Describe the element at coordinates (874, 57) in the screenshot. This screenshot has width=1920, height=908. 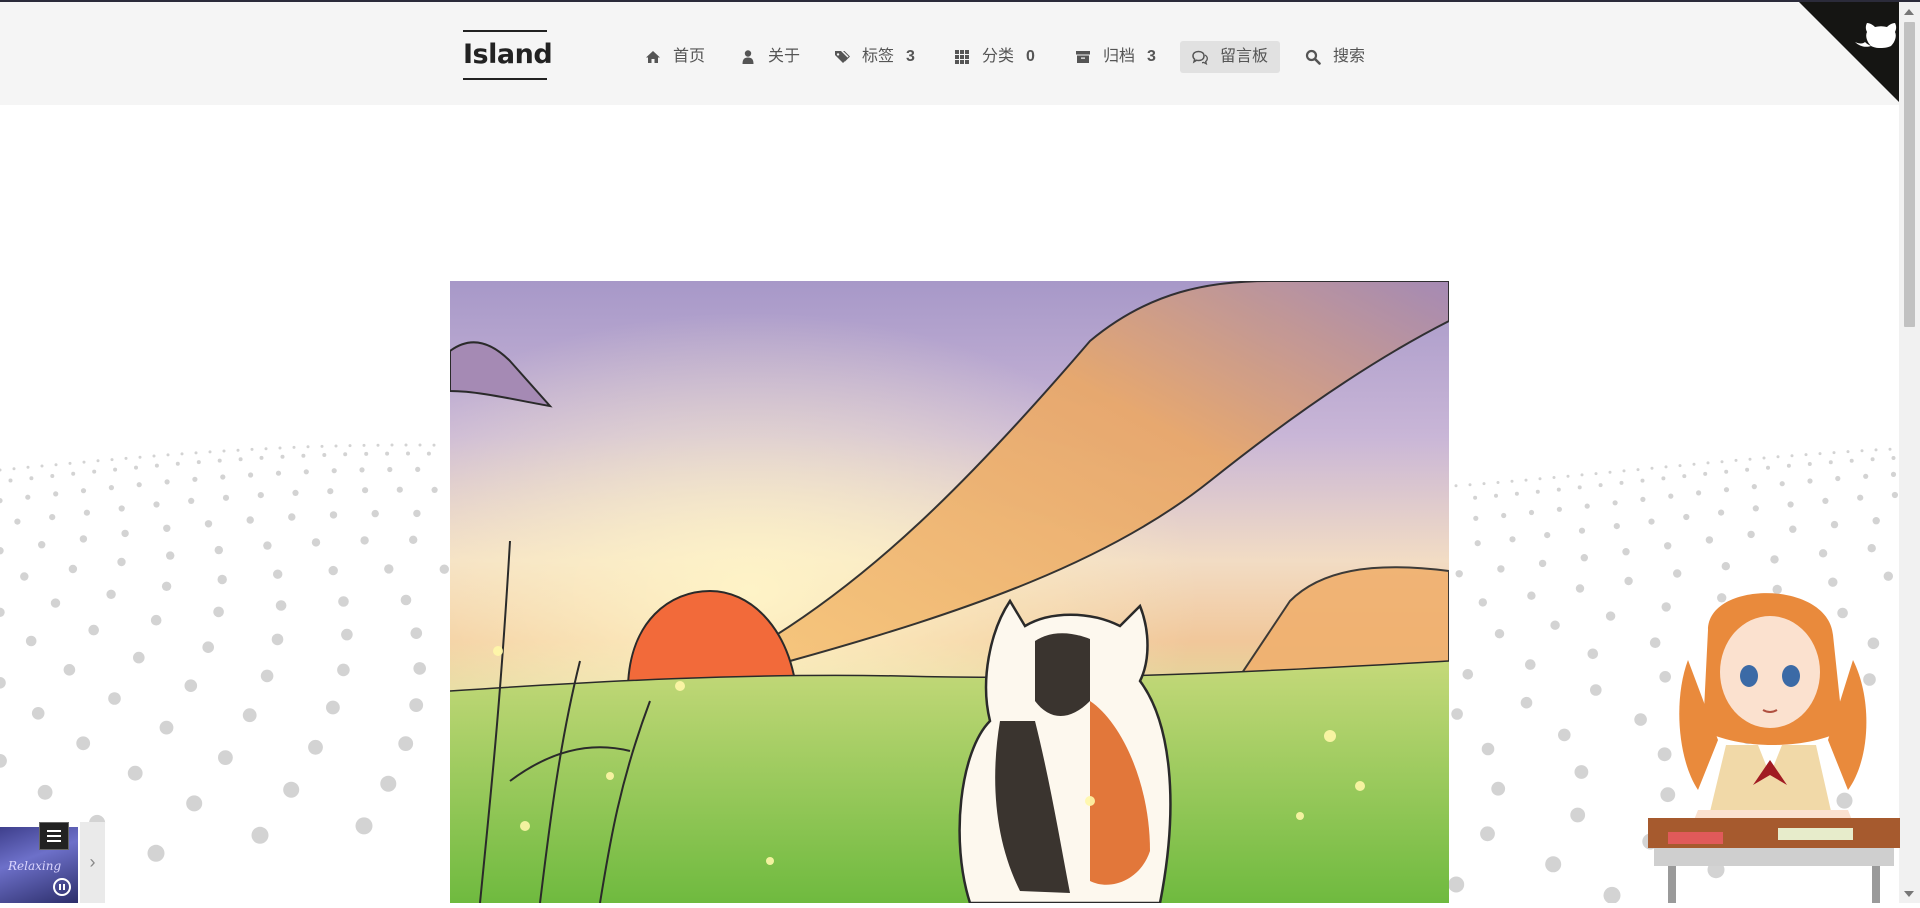
I see `nav-item-tags: 标签 3` at that location.